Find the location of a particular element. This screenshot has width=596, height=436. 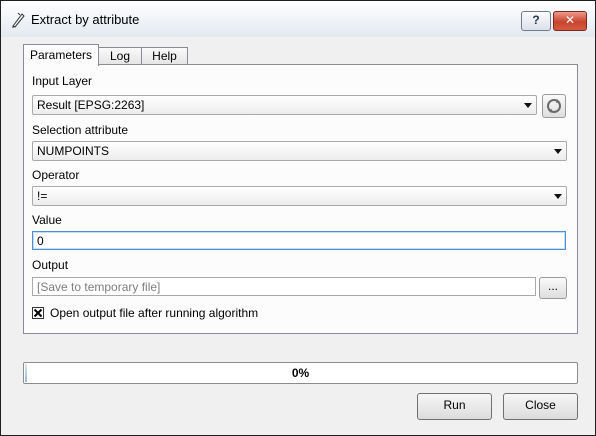

help-button: ? is located at coordinates (536, 21).